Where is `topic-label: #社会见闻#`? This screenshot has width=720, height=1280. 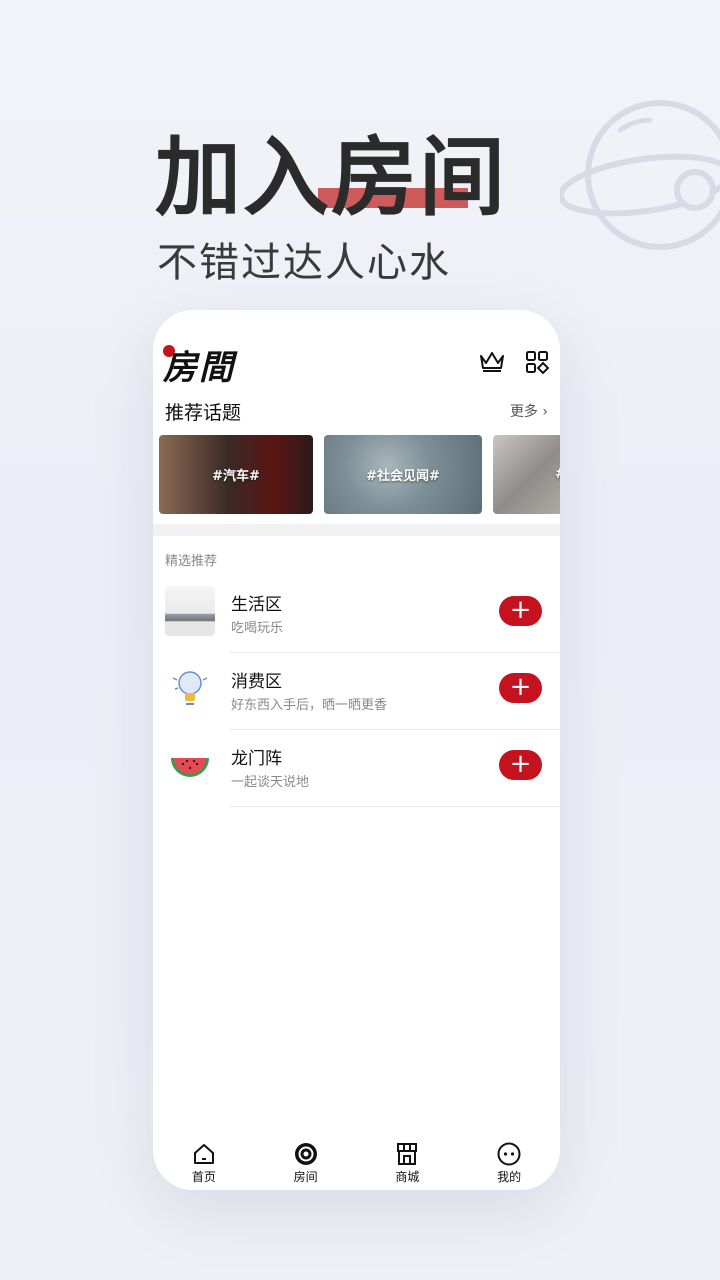
topic-label: #社会见闻# is located at coordinates (403, 476).